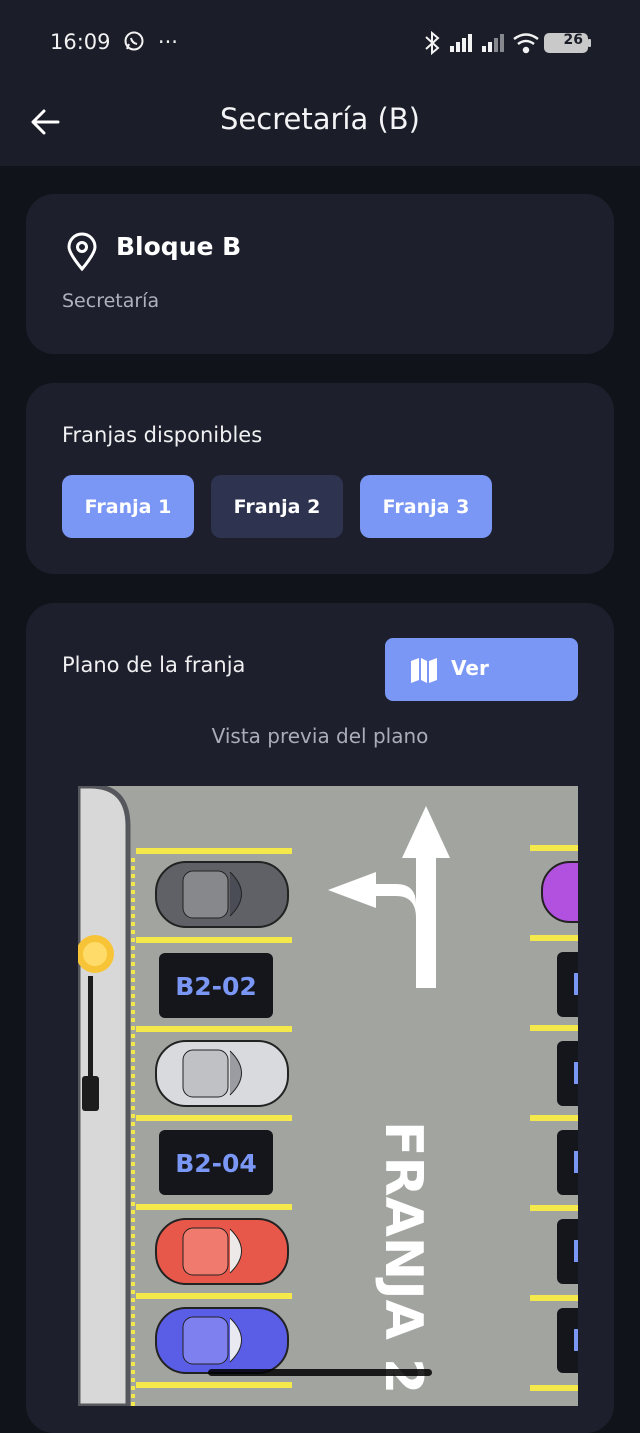  Describe the element at coordinates (426, 506) in the screenshot. I see `chip-franja-3: Franja 3` at that location.